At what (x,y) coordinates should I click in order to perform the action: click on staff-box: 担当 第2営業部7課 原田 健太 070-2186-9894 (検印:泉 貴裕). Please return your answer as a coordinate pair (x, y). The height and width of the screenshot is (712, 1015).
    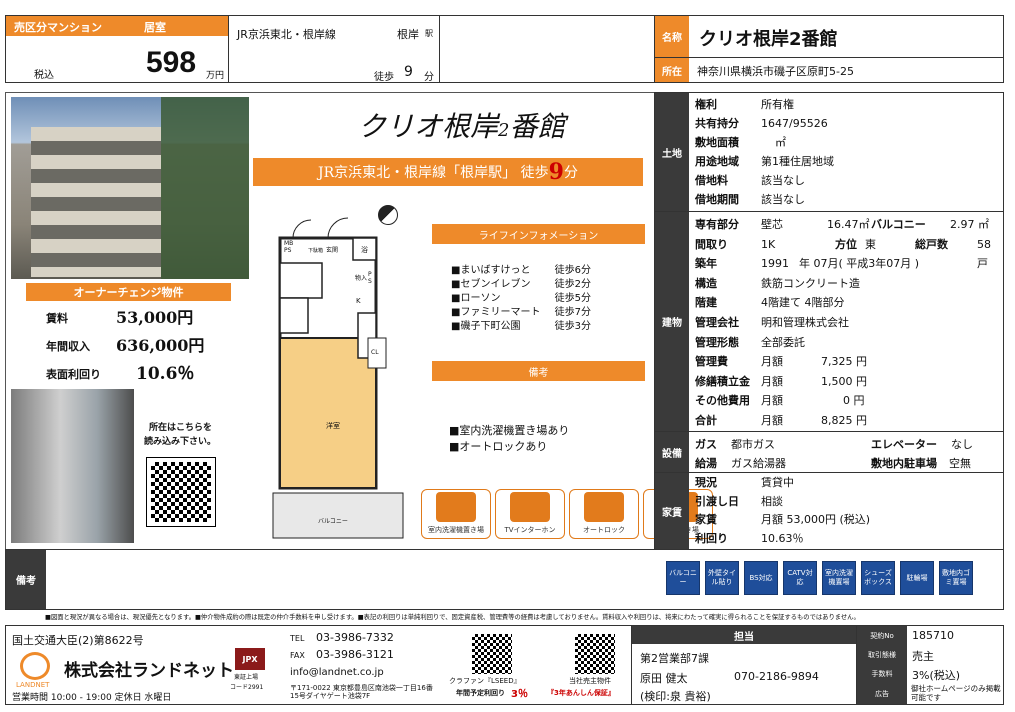
    Looking at the image, I should click on (744, 665).